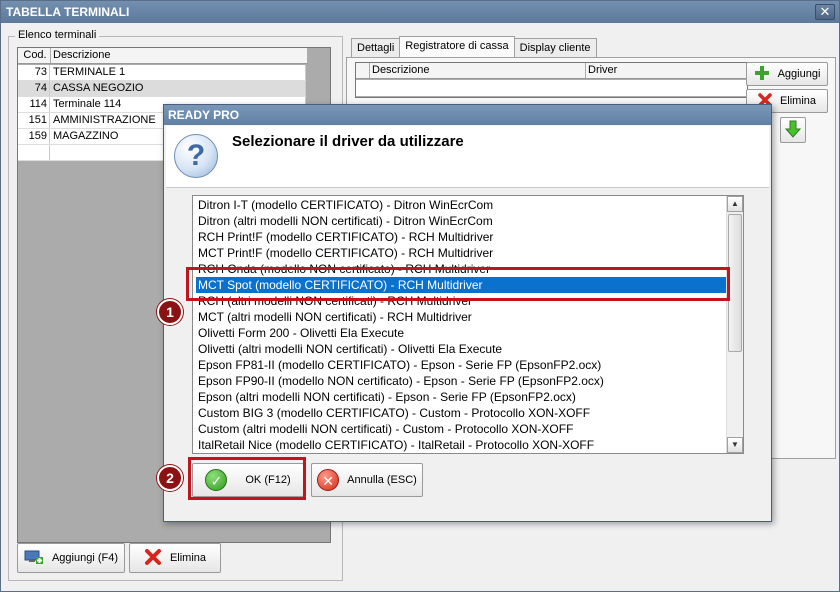 The width and height of the screenshot is (840, 592). I want to click on terminals-group-label: Elenco terminali, so click(57, 35).